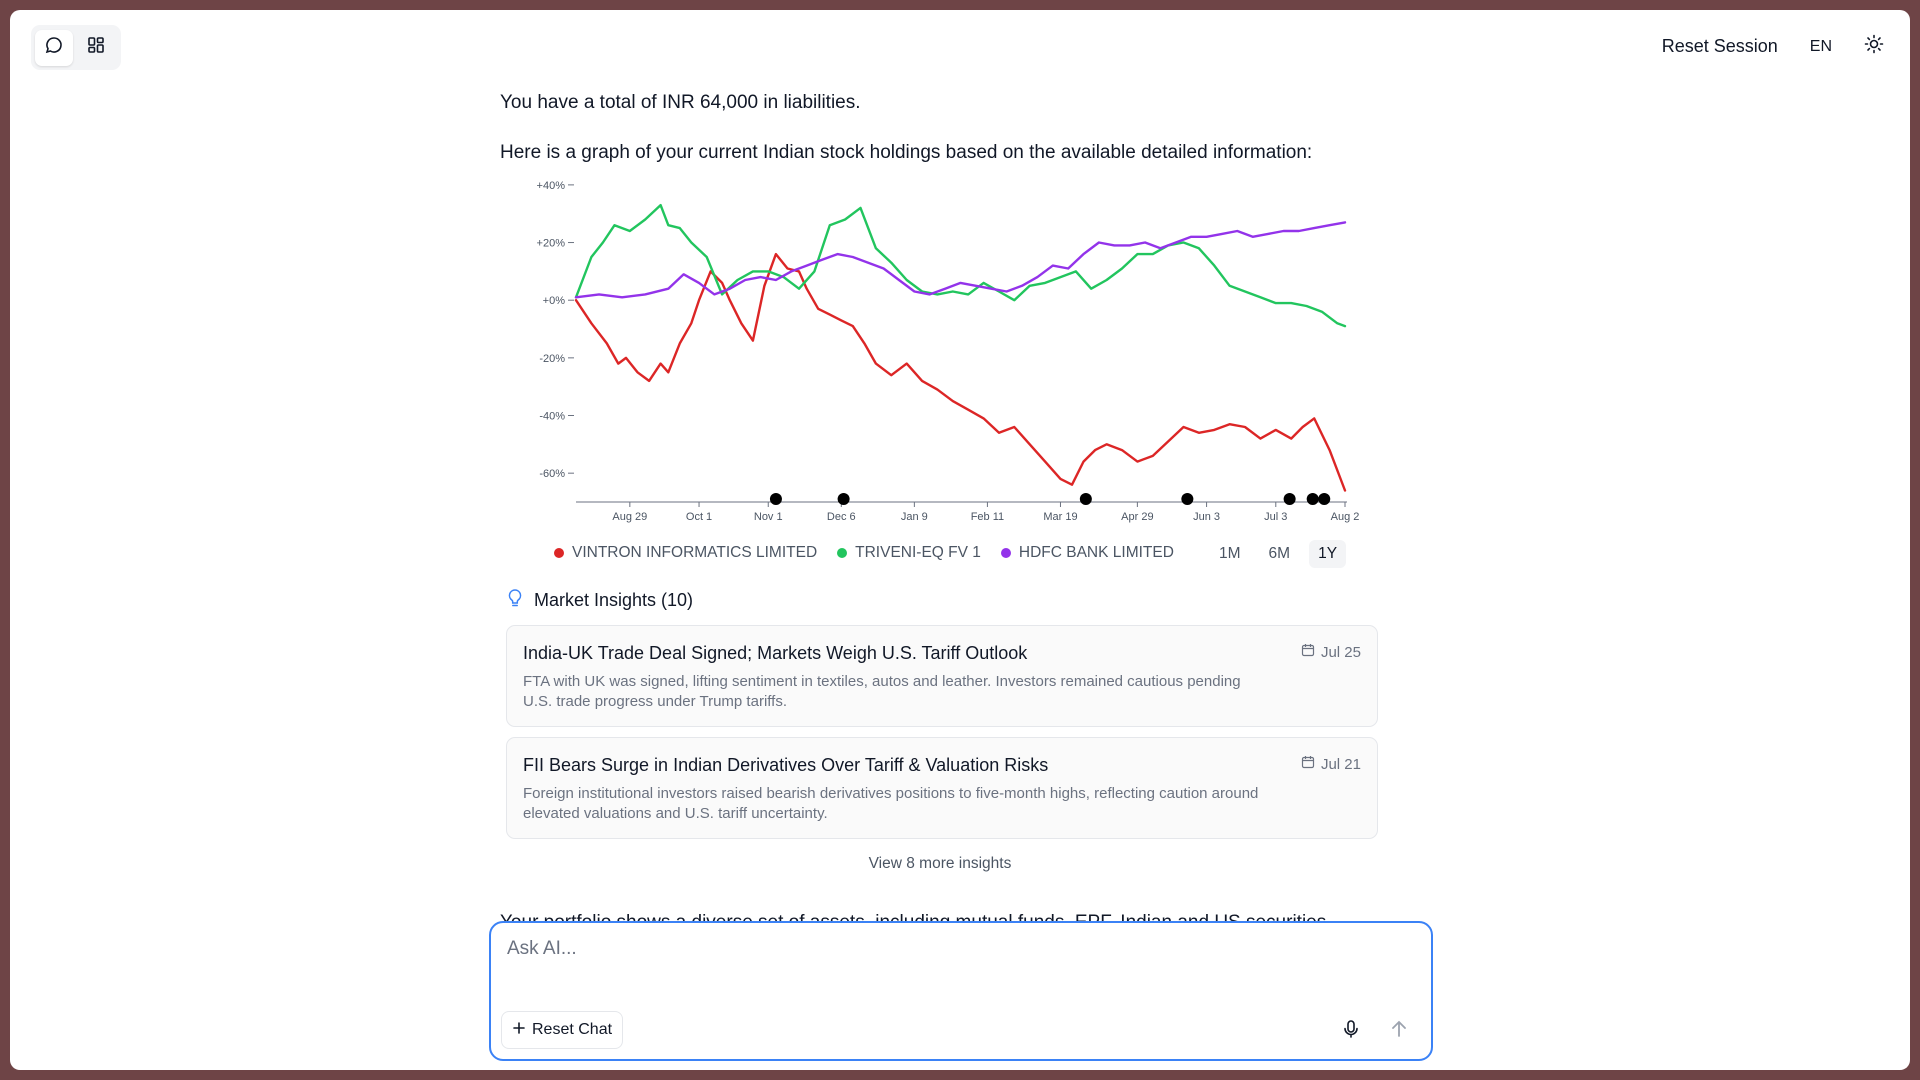 The height and width of the screenshot is (1080, 1920). I want to click on view-more-insights-link: View 8 more insights, so click(940, 864).